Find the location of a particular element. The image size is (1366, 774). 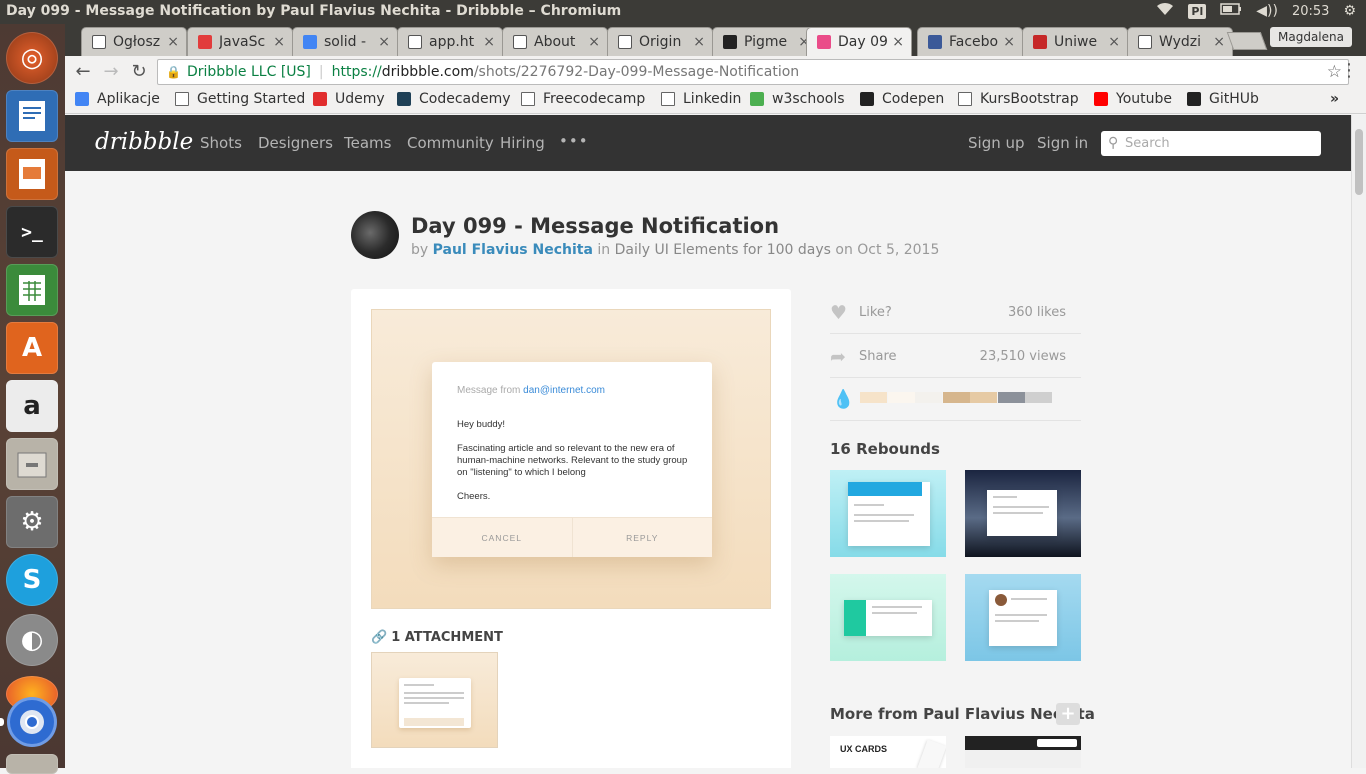

browser-tab: app.ht × is located at coordinates (450, 41).